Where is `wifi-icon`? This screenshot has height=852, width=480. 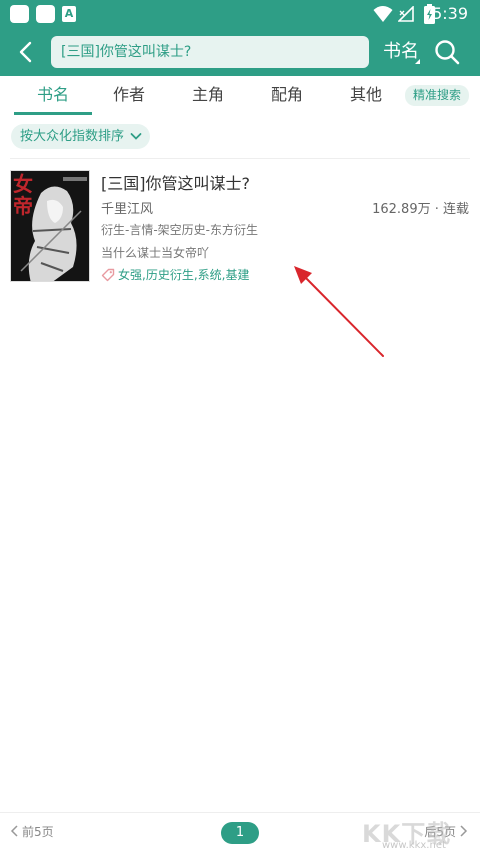 wifi-icon is located at coordinates (383, 14).